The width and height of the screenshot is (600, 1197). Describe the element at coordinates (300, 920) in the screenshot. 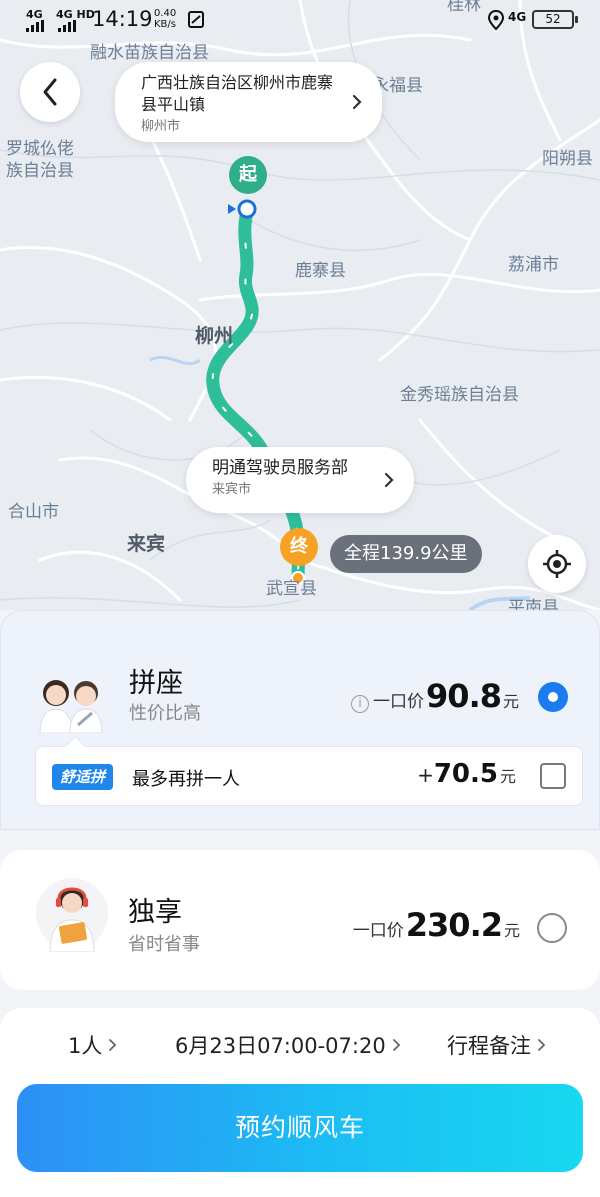

I see `solo-option: 独享 省时省事 一口价 230.2 元` at that location.